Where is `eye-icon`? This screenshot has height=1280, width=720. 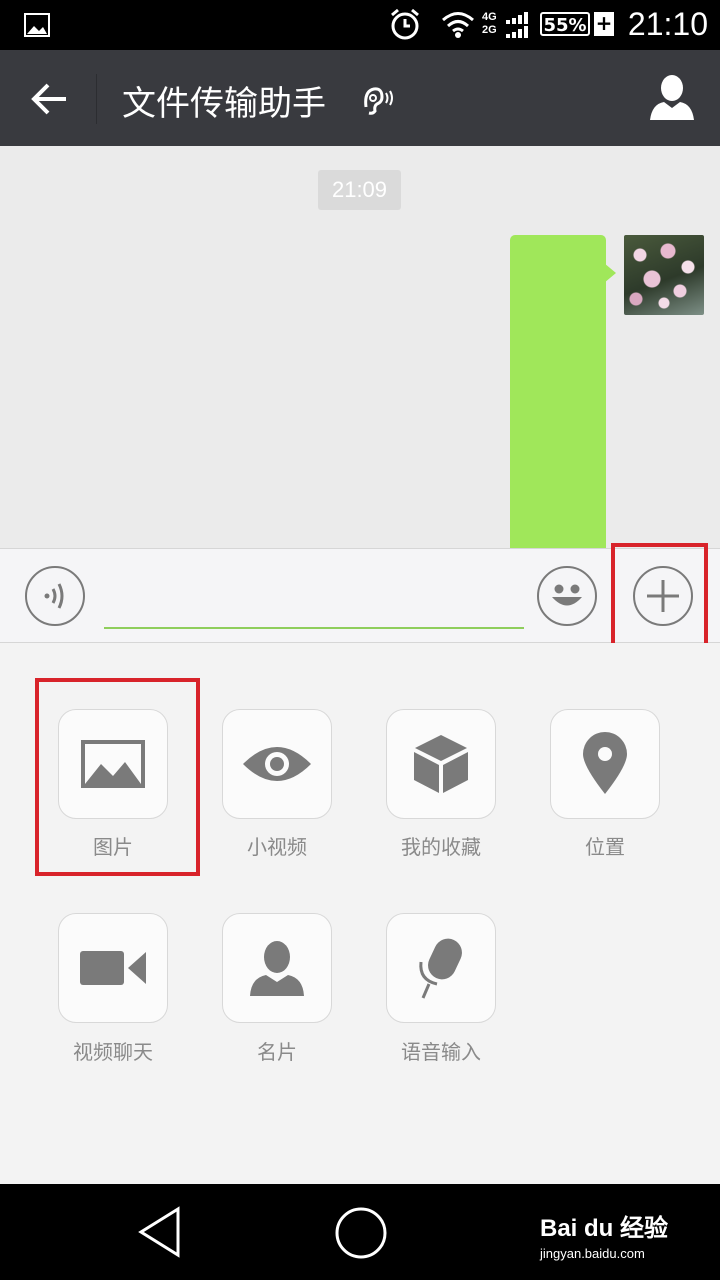 eye-icon is located at coordinates (277, 764).